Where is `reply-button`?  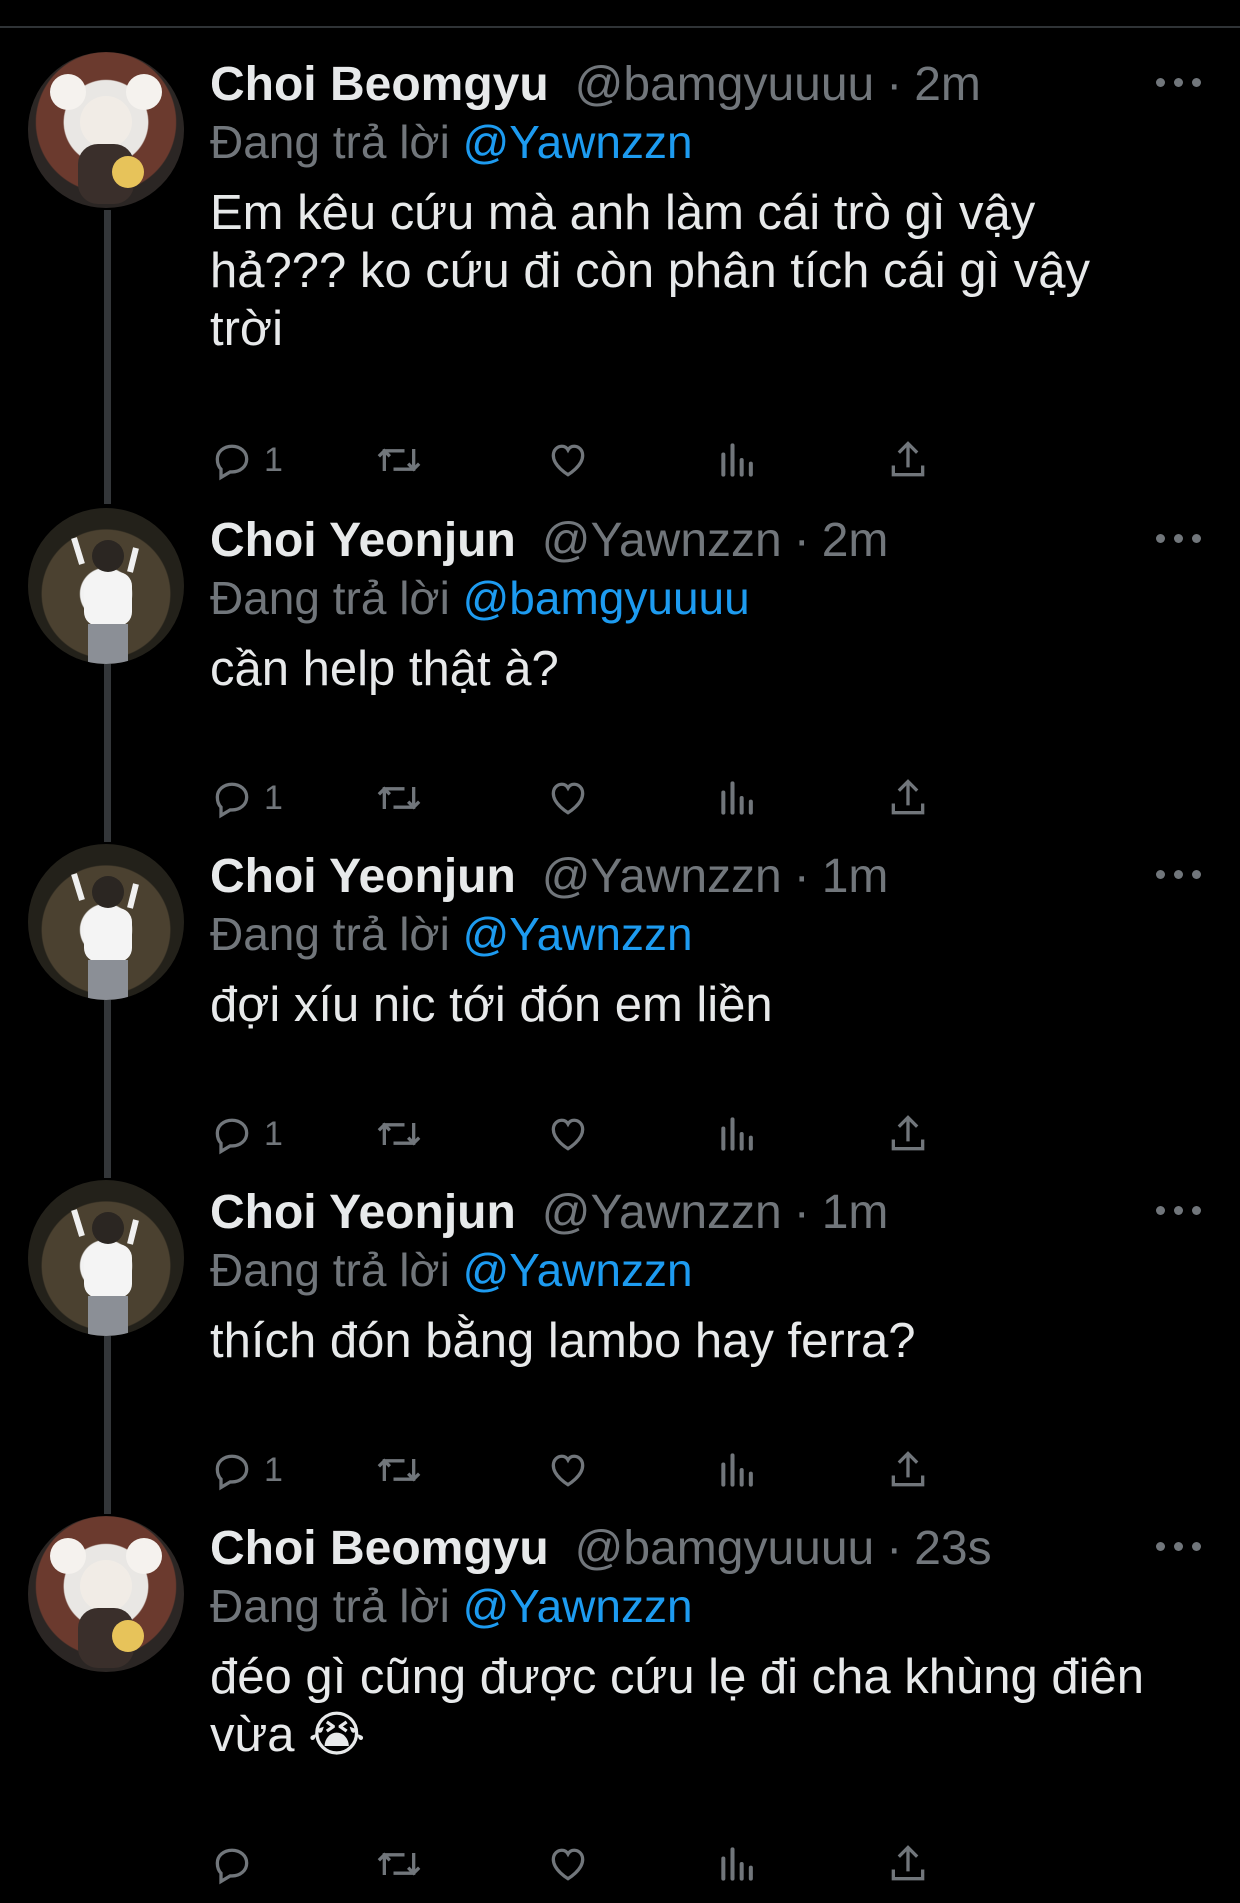 reply-button is located at coordinates (237, 1864).